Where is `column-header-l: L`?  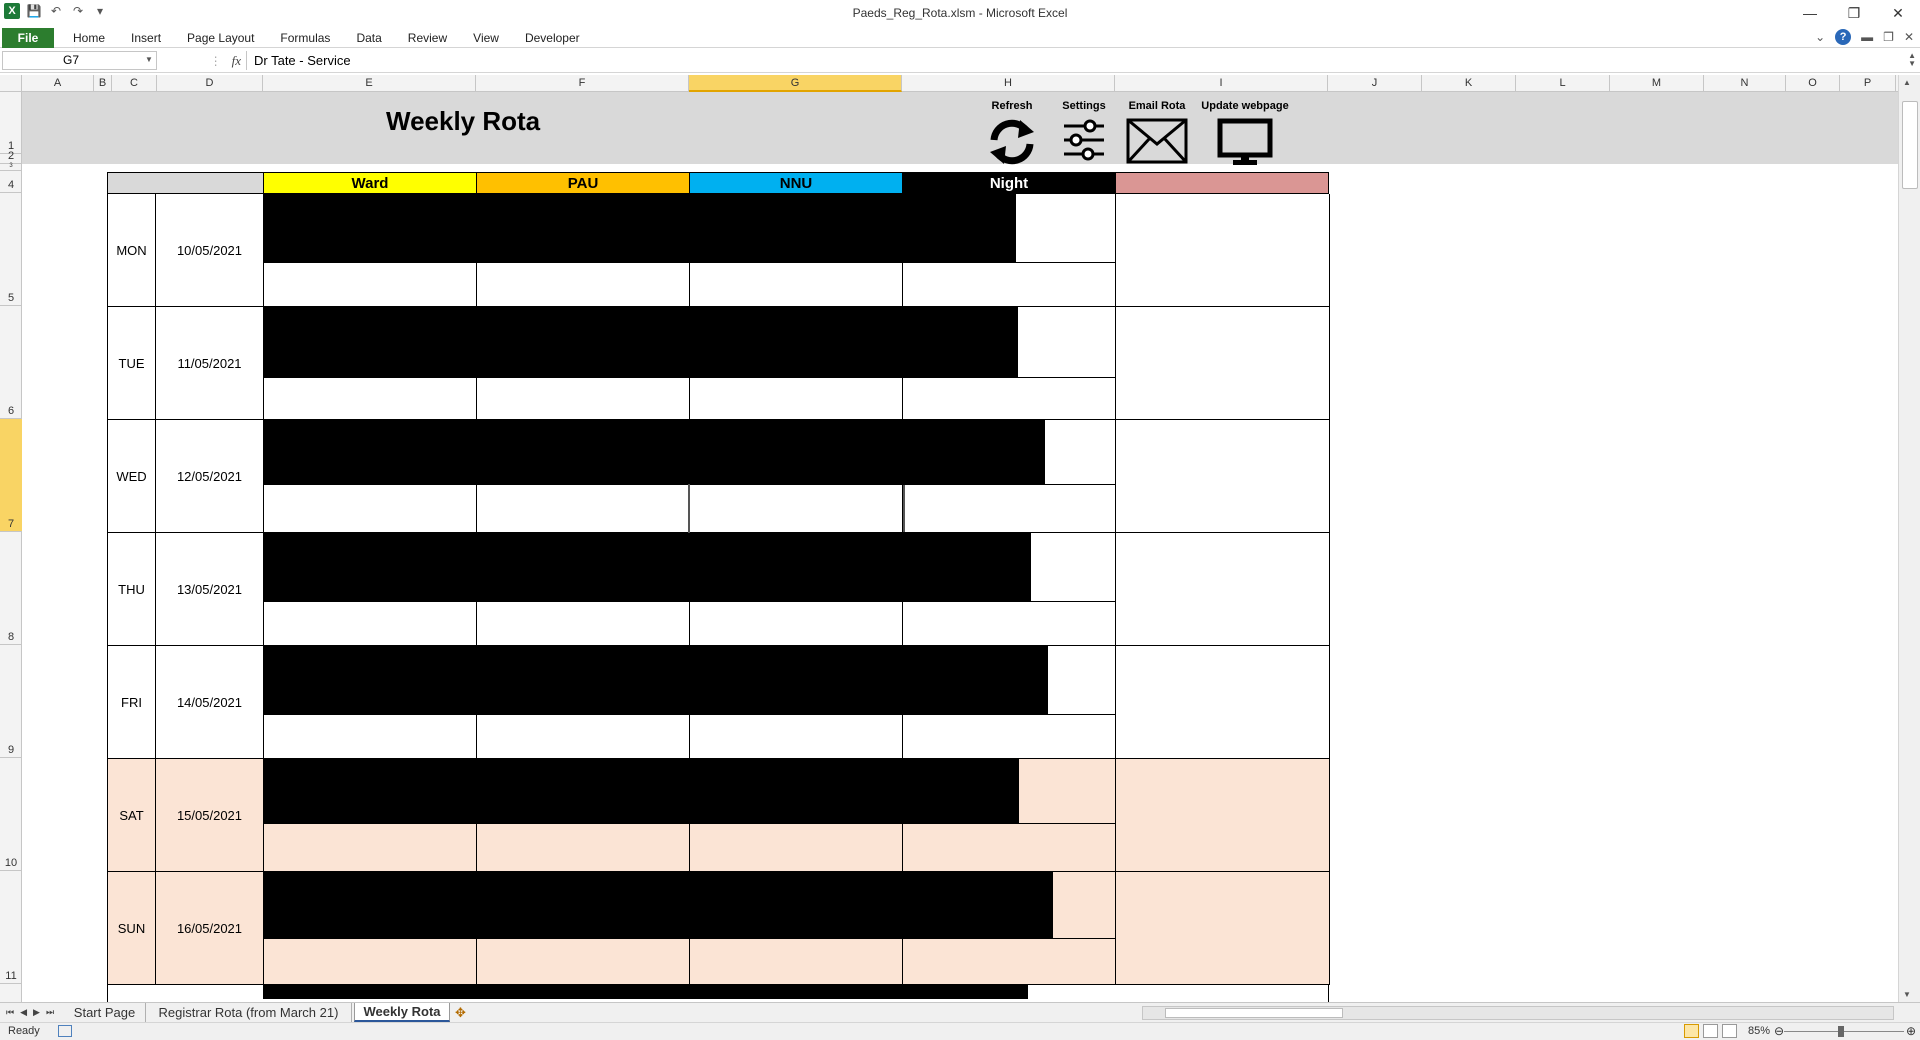 column-header-l: L is located at coordinates (1563, 83).